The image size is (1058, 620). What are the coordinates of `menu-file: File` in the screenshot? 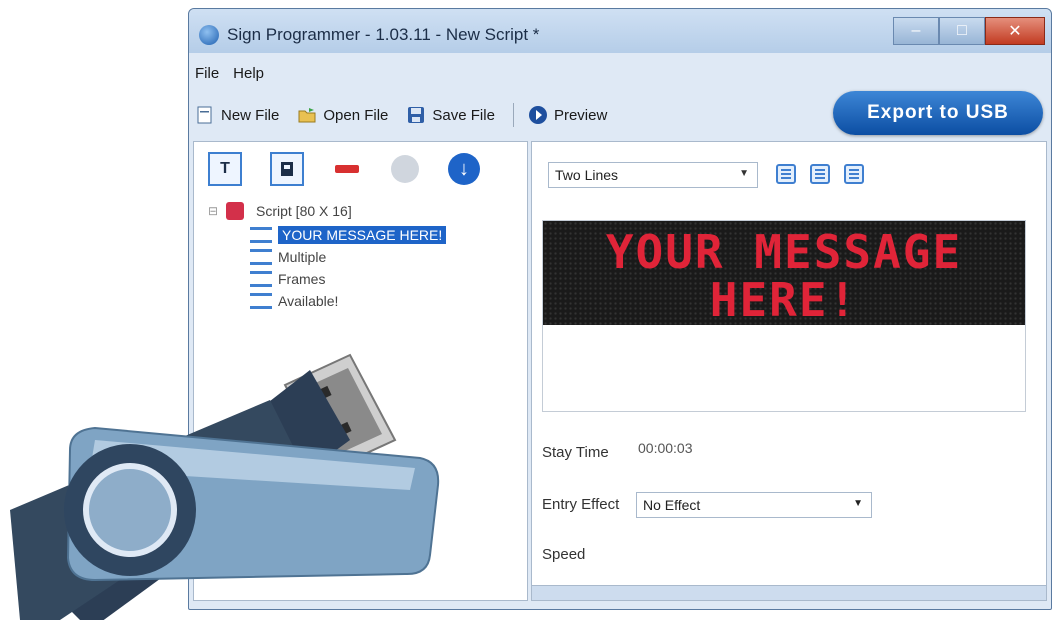 It's located at (207, 73).